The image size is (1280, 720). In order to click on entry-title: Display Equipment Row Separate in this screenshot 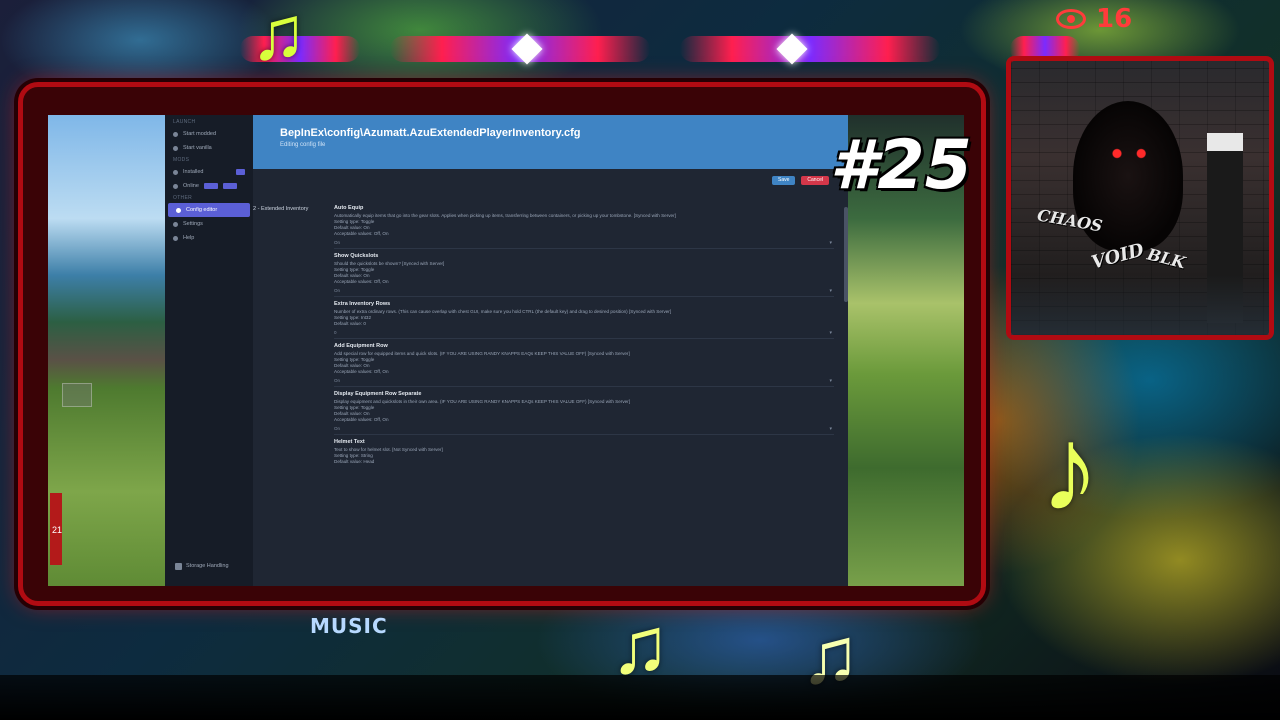, I will do `click(378, 394)`.